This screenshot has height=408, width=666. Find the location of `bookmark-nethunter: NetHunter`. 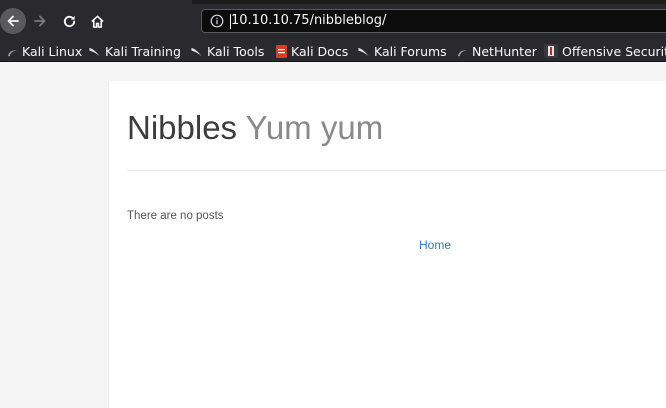

bookmark-nethunter: NetHunter is located at coordinates (497, 51).